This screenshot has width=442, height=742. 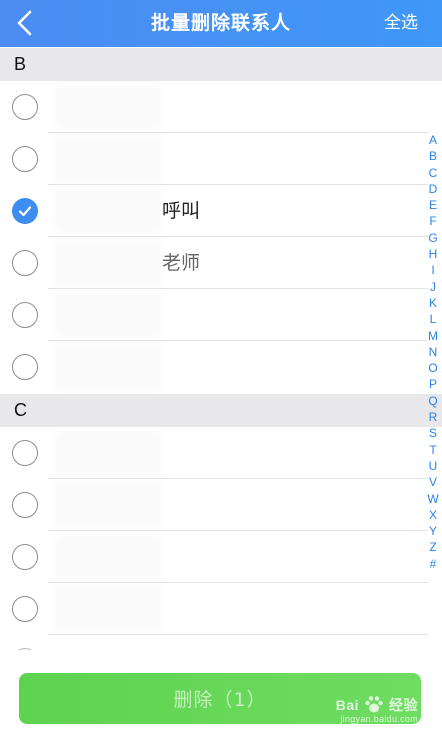 I want to click on app-header: 批量删除联系人 全选, so click(x=221, y=23).